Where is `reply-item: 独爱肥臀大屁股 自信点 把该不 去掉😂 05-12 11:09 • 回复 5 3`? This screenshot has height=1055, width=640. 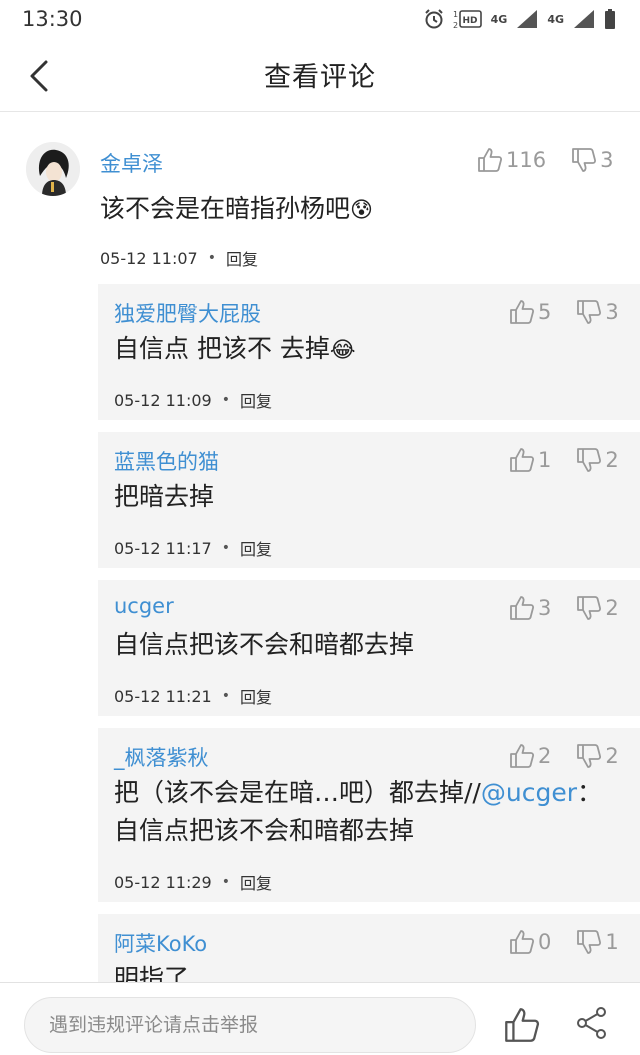
reply-item: 独爱肥臀大屁股 自信点 把该不 去掉😂 05-12 11:09 • 回复 5 3 is located at coordinates (369, 352).